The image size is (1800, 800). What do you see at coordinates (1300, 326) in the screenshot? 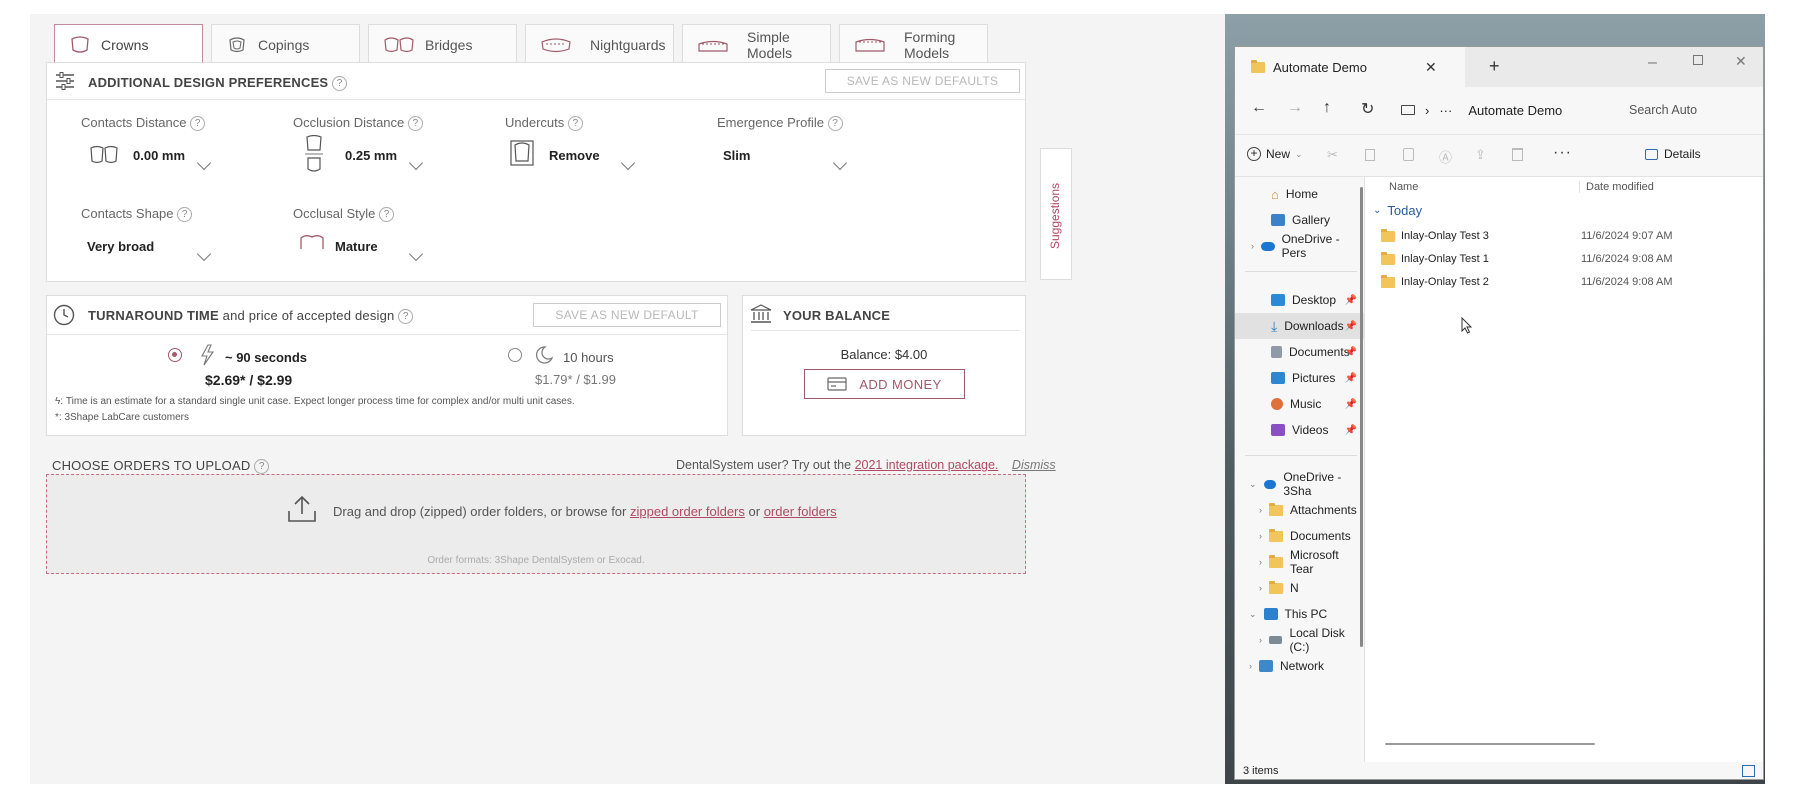
I see `nav-downloads: ⤓ Downloads 📌` at bounding box center [1300, 326].